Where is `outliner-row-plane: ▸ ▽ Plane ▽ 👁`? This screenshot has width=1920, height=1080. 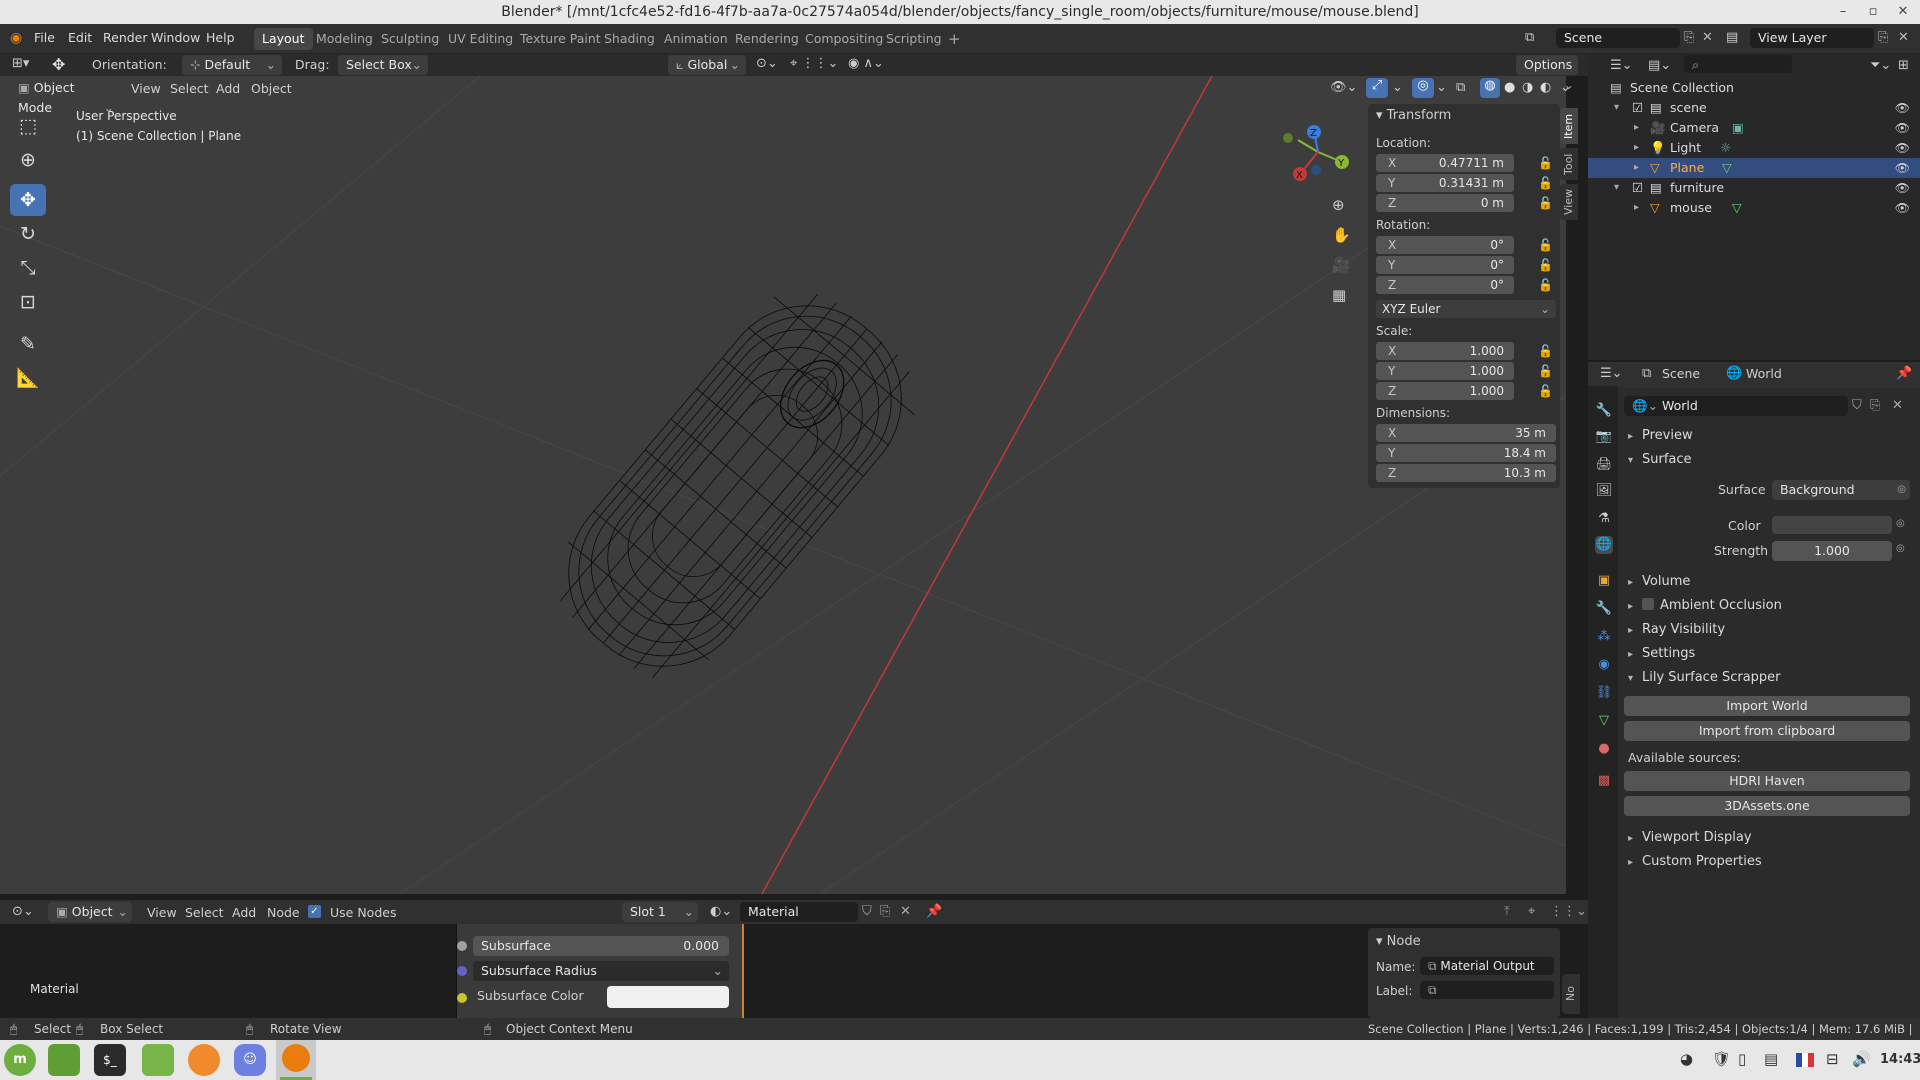
outliner-row-plane: ▸ ▽ Plane ▽ 👁 is located at coordinates (1754, 168).